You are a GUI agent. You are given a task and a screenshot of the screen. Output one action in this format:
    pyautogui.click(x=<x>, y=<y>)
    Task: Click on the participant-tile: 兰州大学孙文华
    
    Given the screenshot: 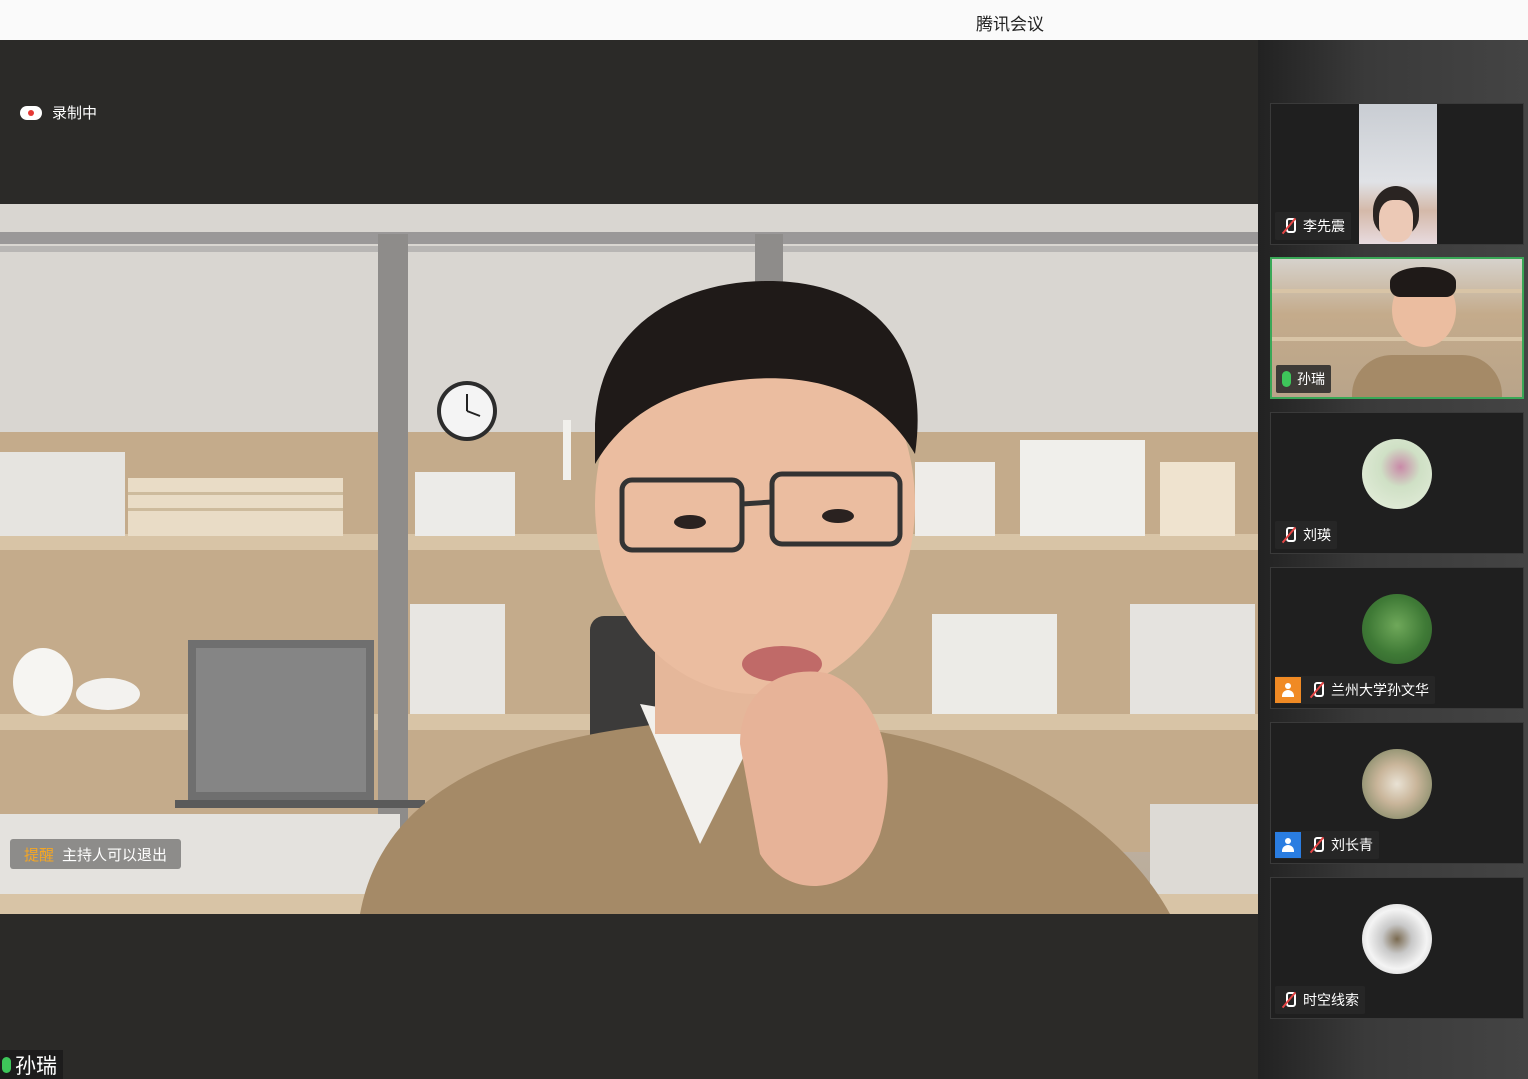 What is the action you would take?
    pyautogui.click(x=1397, y=638)
    